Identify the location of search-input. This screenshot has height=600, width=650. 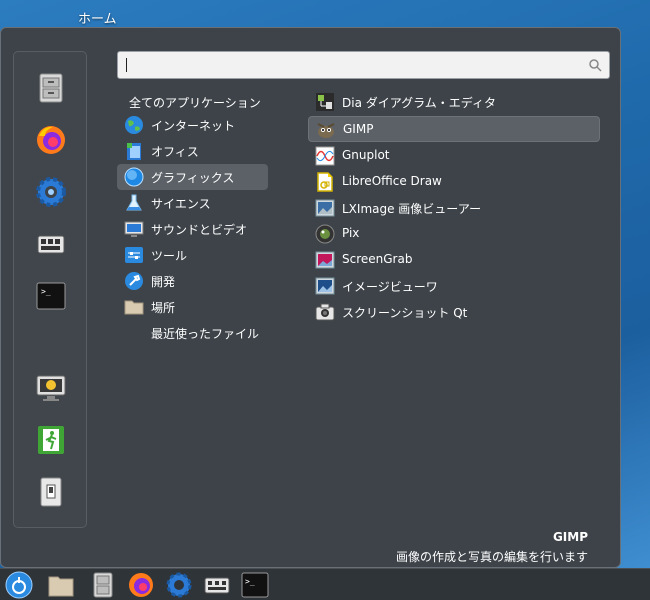
(353, 65).